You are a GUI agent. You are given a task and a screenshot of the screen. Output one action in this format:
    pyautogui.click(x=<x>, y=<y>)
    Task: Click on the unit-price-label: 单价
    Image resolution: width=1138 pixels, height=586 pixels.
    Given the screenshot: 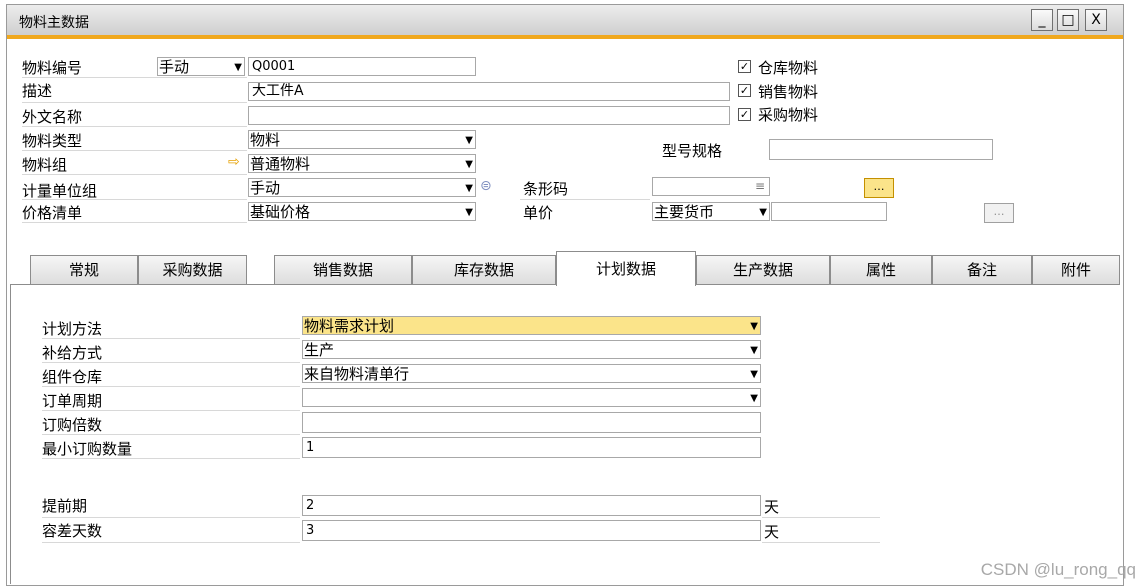 What is the action you would take?
    pyautogui.click(x=538, y=213)
    